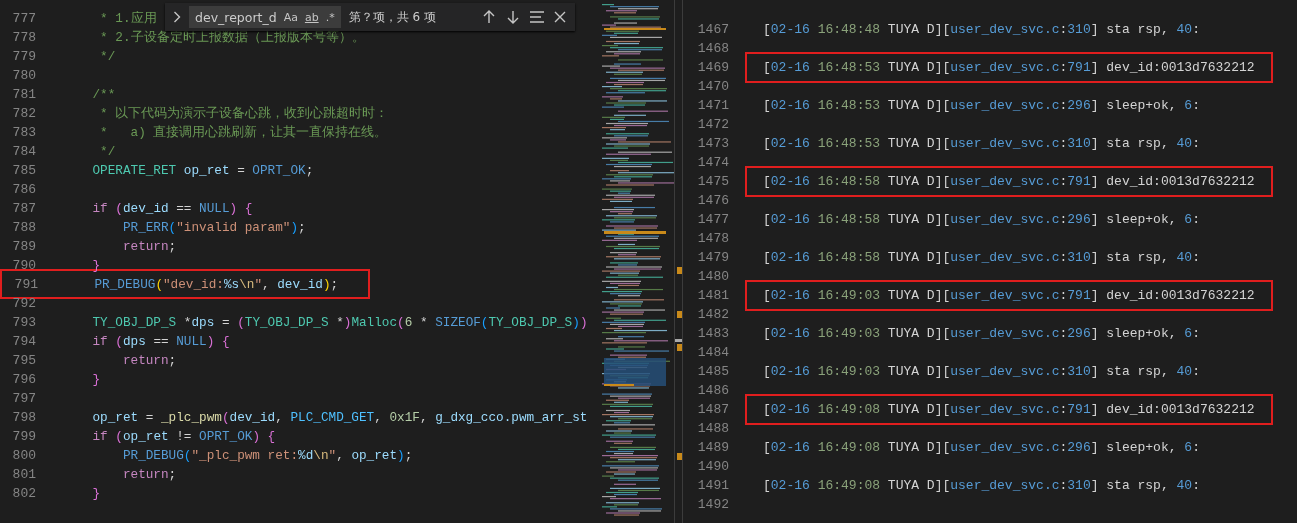 The height and width of the screenshot is (523, 1297). Describe the element at coordinates (712, 181) in the screenshot. I see `line-number: 1475` at that location.